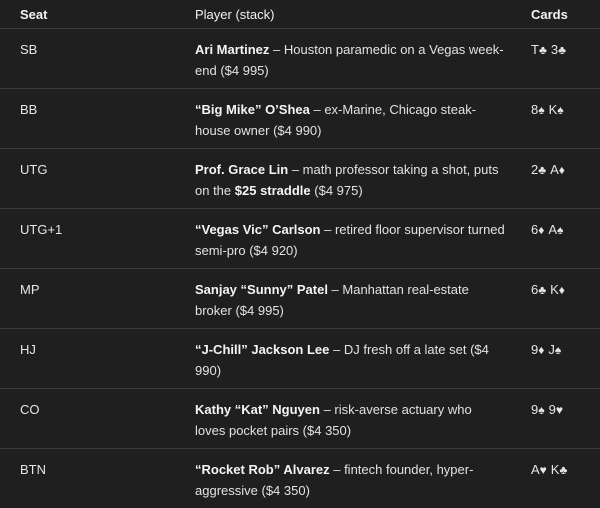 The image size is (600, 508). I want to click on hole-card: K♦, so click(557, 290).